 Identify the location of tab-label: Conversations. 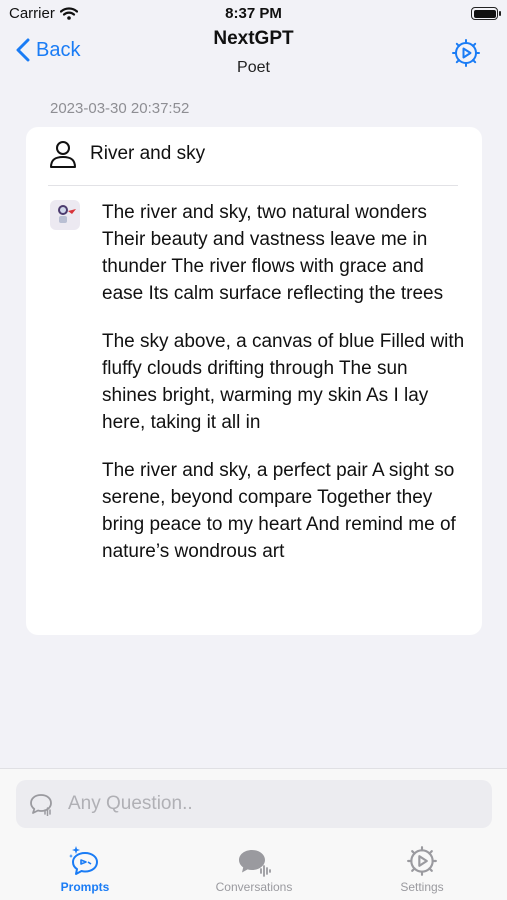
(254, 887).